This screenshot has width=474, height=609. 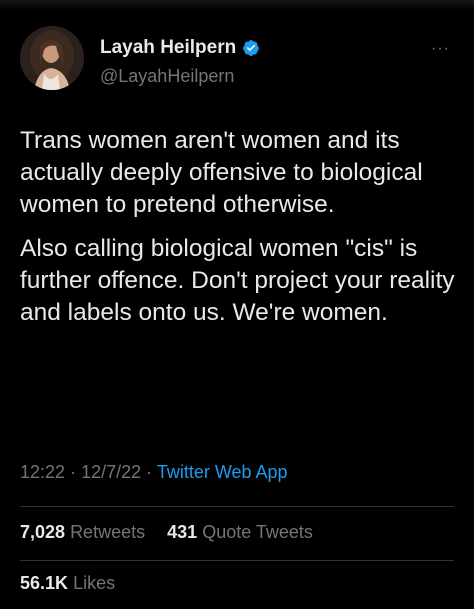 What do you see at coordinates (43, 532) in the screenshot?
I see `retweets-count: 7,028` at bounding box center [43, 532].